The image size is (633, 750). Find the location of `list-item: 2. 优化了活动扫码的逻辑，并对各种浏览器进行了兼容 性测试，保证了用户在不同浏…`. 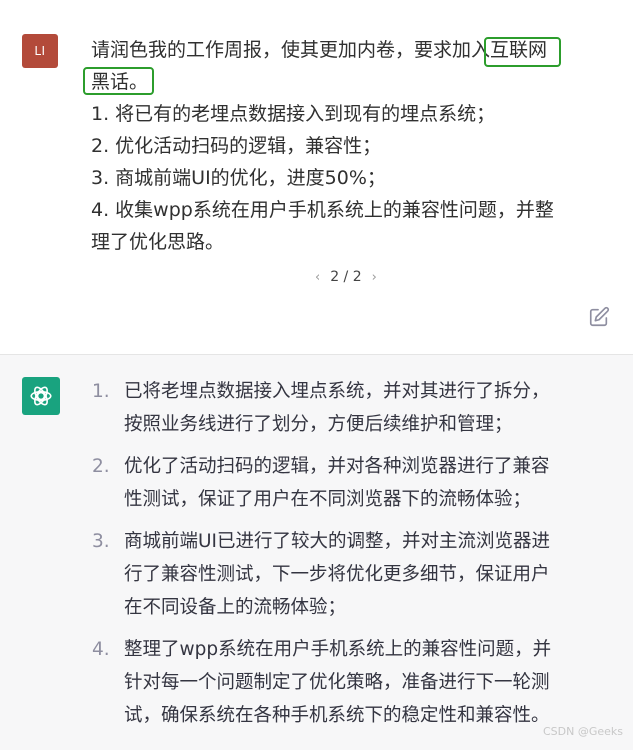

list-item: 2. 优化了活动扫码的逻辑，并对各种浏览器进行了兼容 性测试，保证了用户在不同浏… is located at coordinates (360, 483).